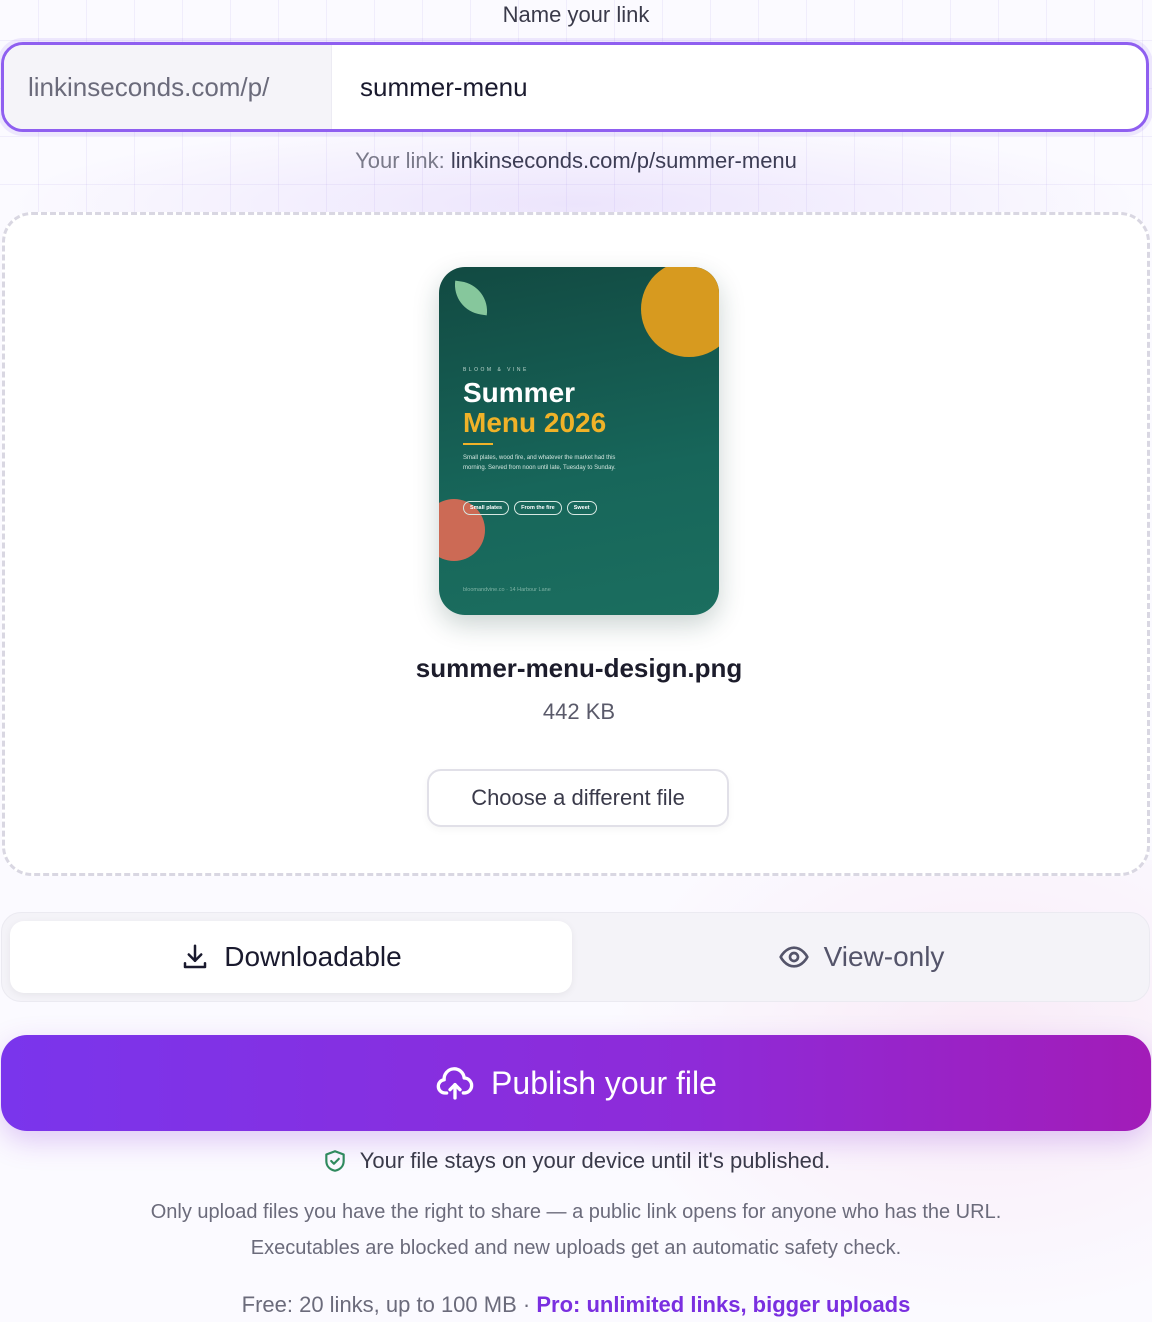  Describe the element at coordinates (335, 1161) in the screenshot. I see `shield-check-icon` at that location.